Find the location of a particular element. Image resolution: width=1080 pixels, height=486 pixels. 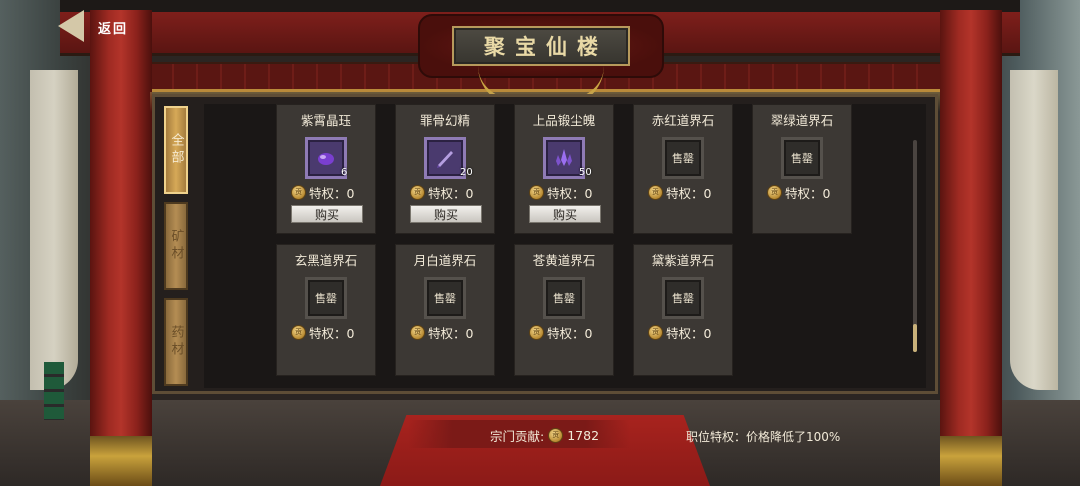

item-card: 月白道界石 售罄 贡 特权：0 is located at coordinates (445, 310).